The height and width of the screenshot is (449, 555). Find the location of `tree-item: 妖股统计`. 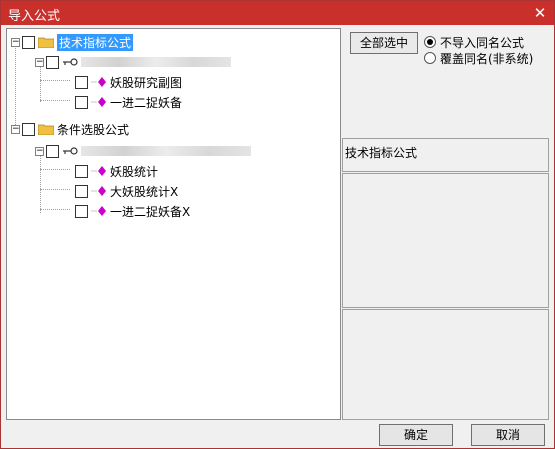

tree-item: 妖股统计 is located at coordinates (116, 171).